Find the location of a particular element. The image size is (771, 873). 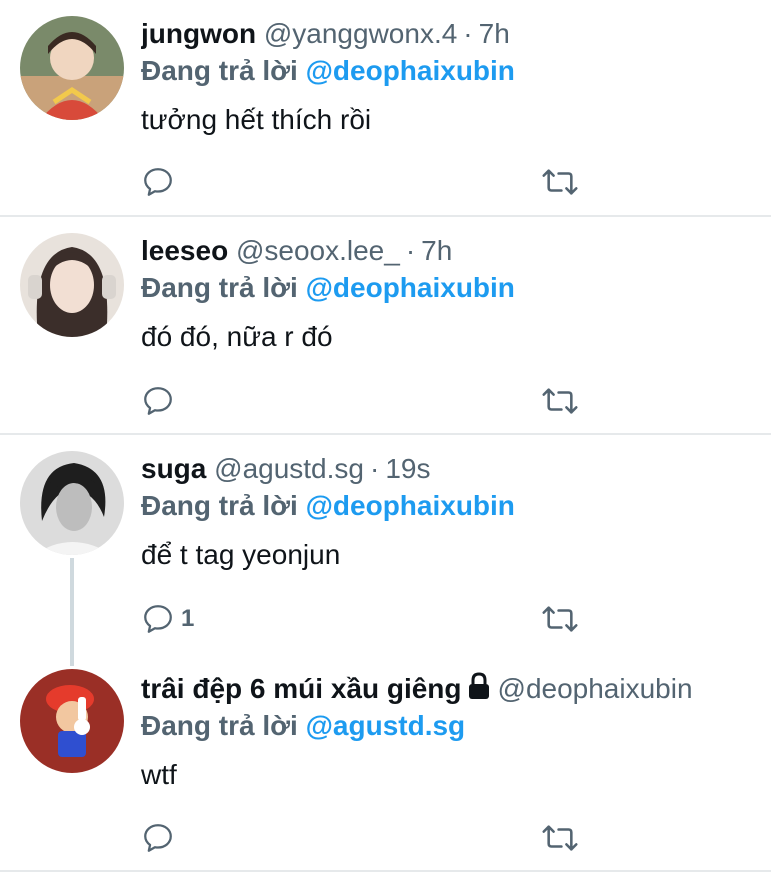

tweet-text: tưởng hết thích rồi is located at coordinates (256, 119).